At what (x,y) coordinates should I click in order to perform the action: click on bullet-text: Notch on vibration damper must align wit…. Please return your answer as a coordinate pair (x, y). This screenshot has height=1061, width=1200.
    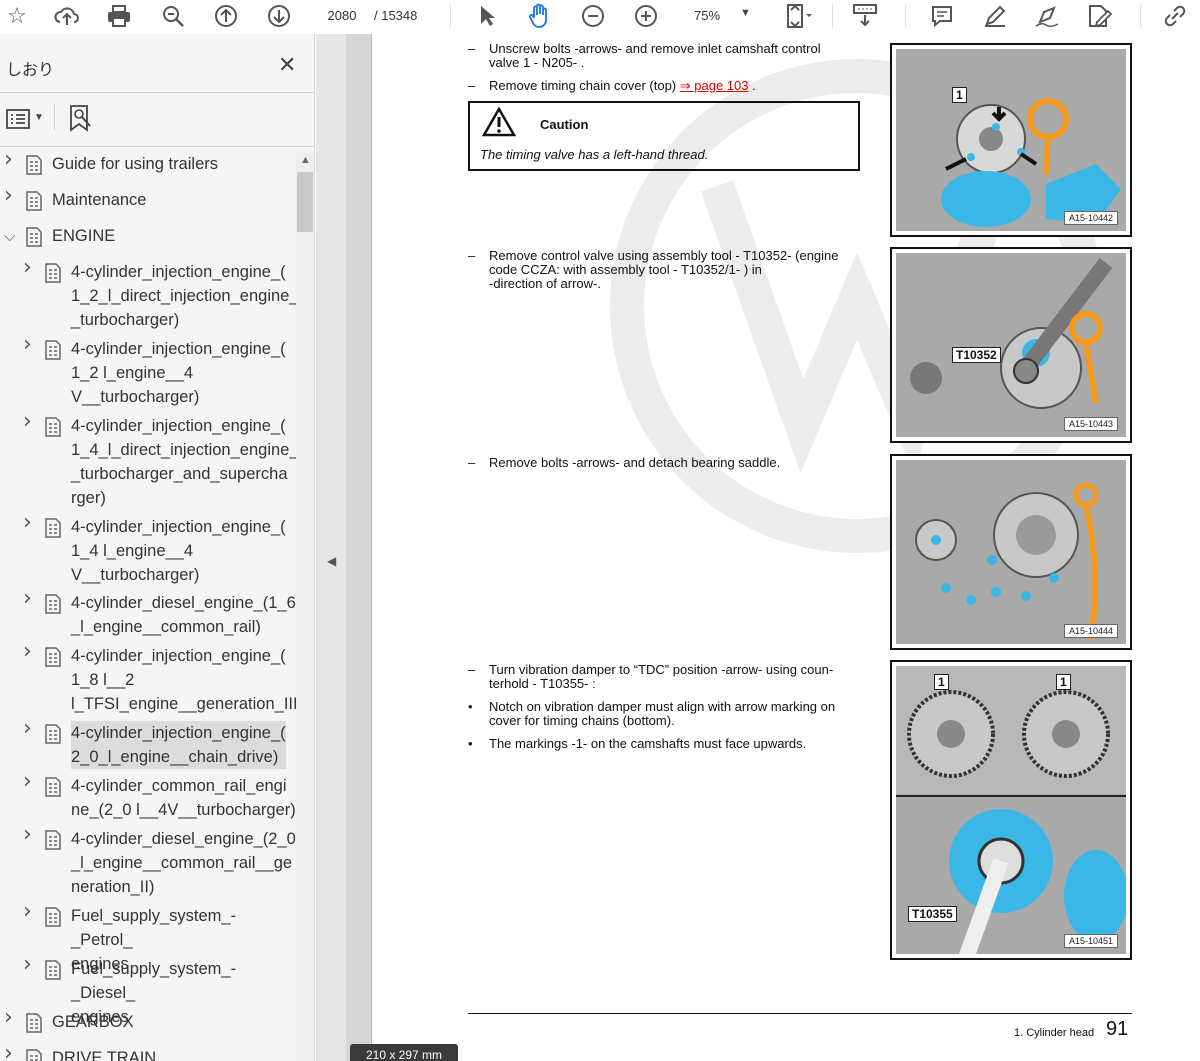
    Looking at the image, I should click on (662, 713).